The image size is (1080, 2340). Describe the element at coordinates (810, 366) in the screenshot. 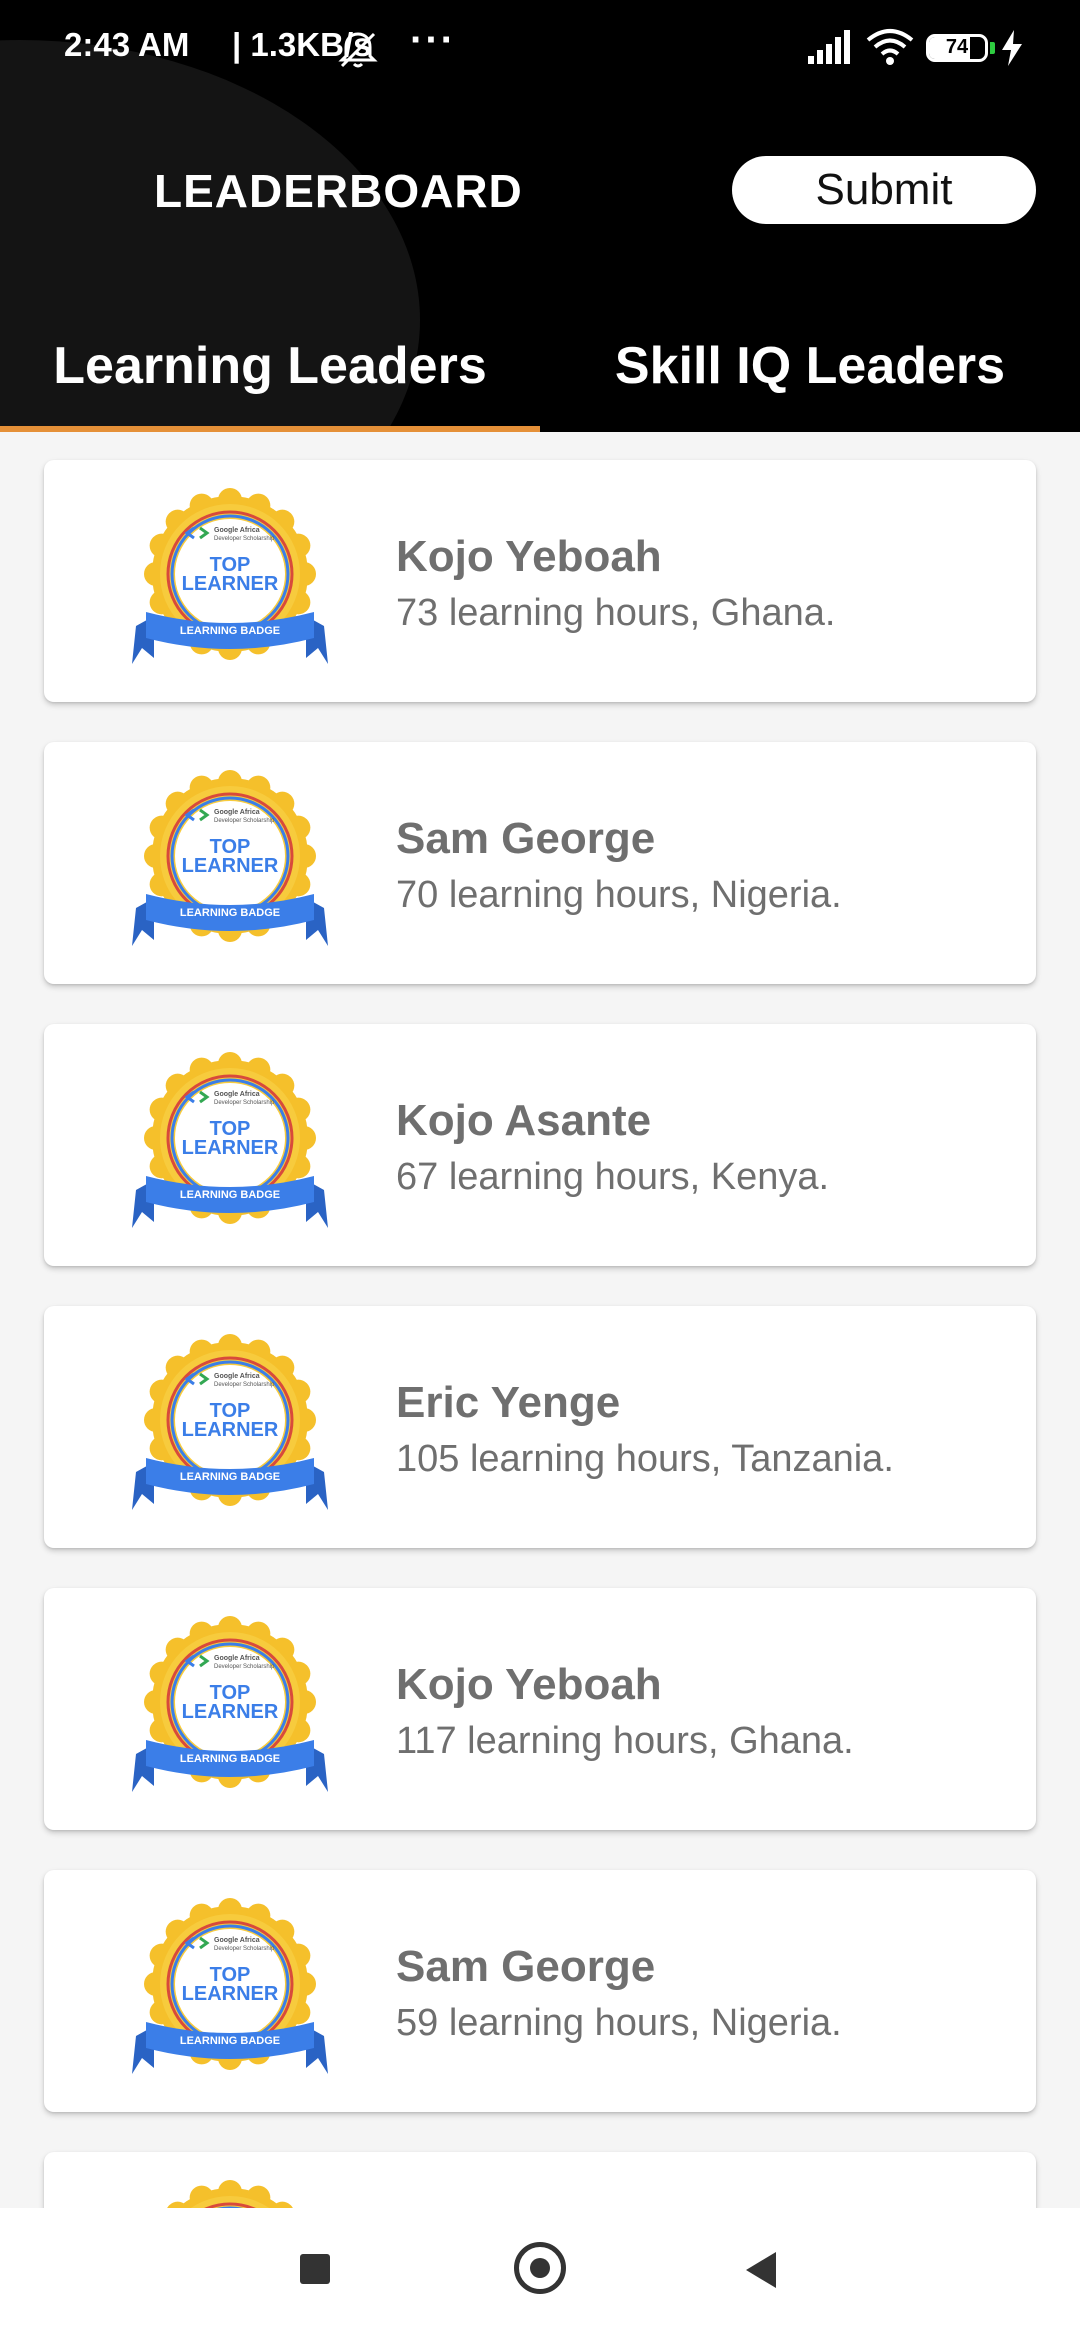

I see `tab-skill-iq-leaders: Skill IQ Leaders` at that location.